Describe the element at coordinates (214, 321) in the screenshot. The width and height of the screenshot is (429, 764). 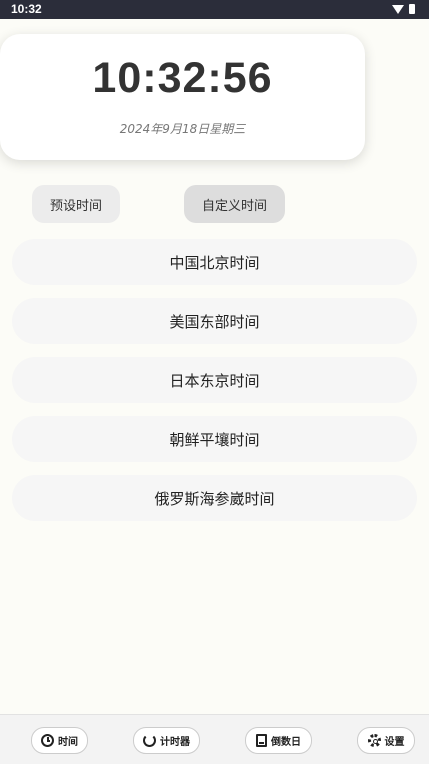
I see `zone-button-us-eastern: 美国东部时间` at that location.